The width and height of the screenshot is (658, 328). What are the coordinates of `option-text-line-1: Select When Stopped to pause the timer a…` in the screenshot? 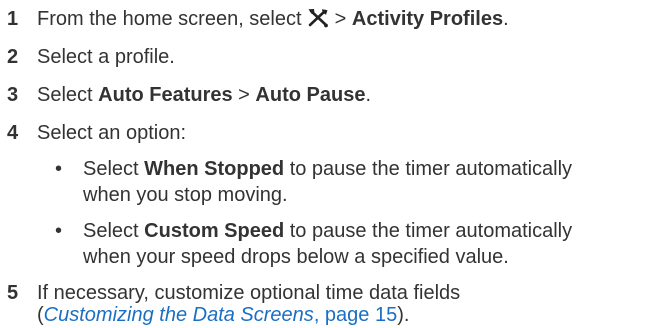 It's located at (327, 169).